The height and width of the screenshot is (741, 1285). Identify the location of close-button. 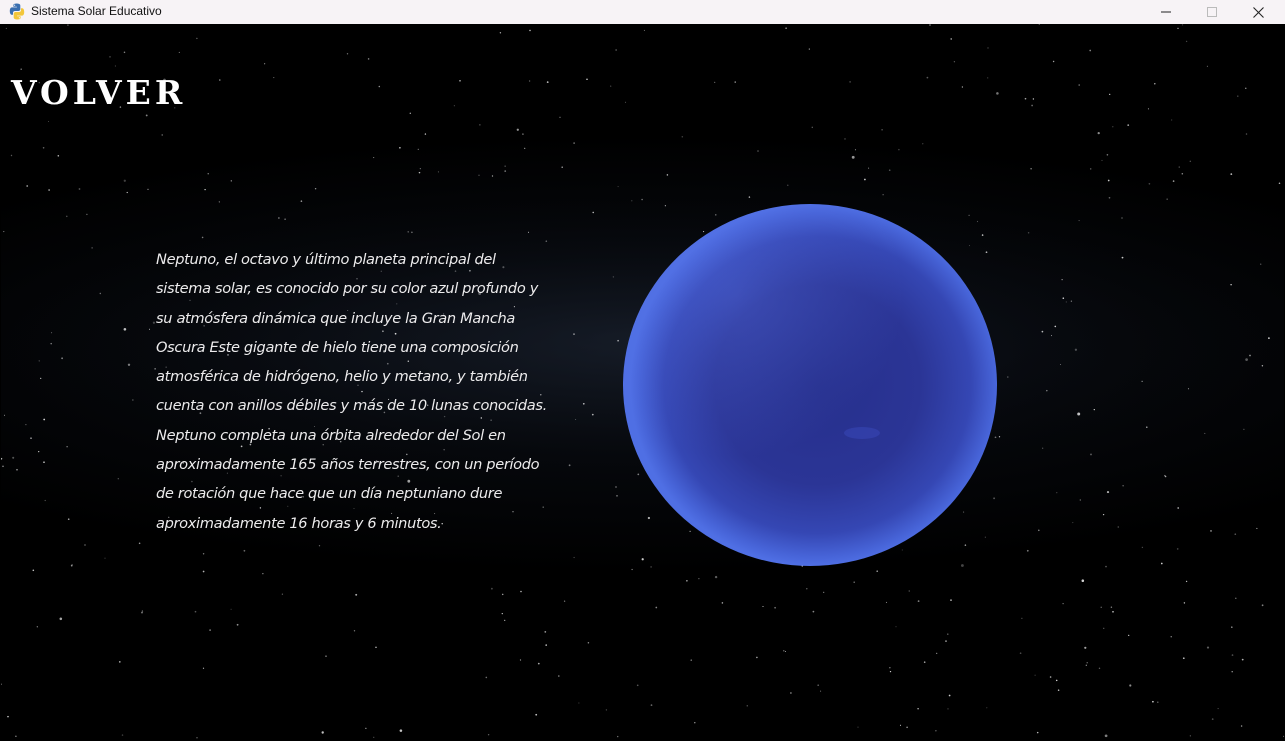
(1258, 12).